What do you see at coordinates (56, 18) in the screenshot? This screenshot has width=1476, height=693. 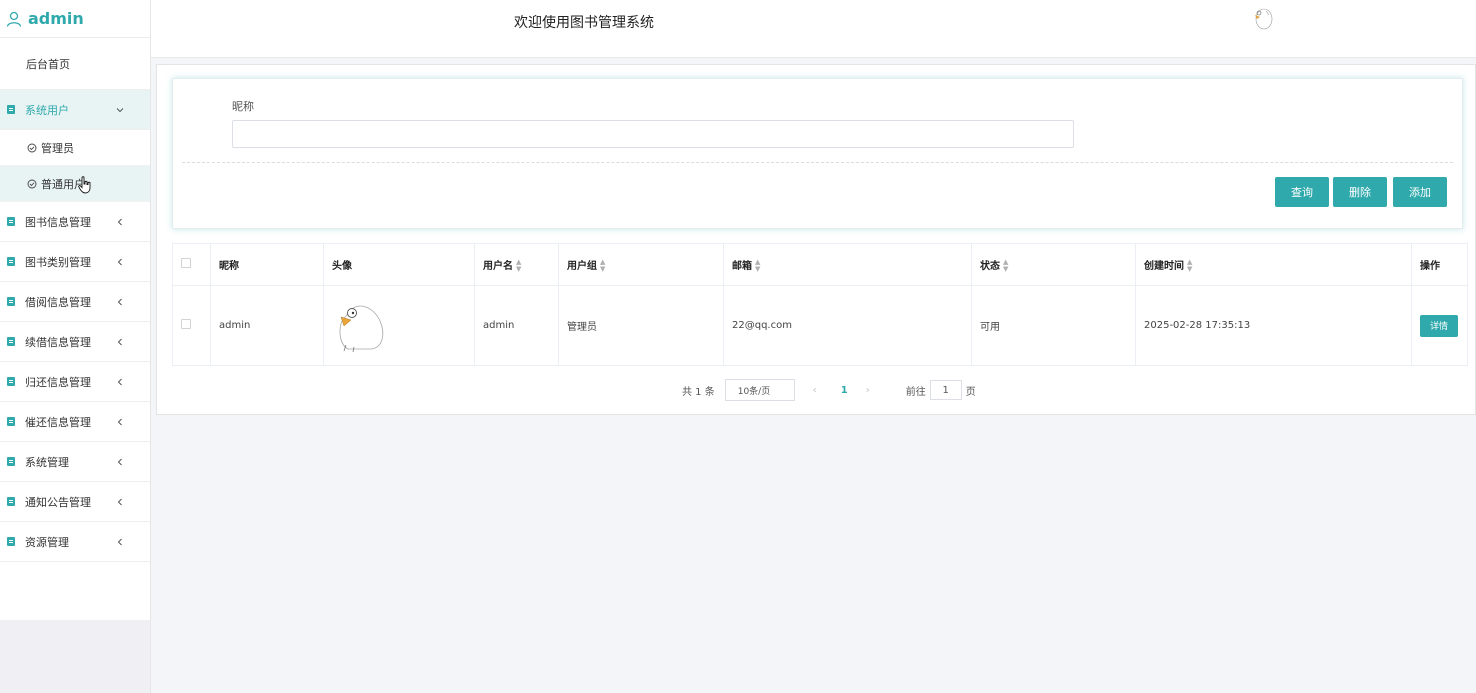 I see `brand-name: admin` at bounding box center [56, 18].